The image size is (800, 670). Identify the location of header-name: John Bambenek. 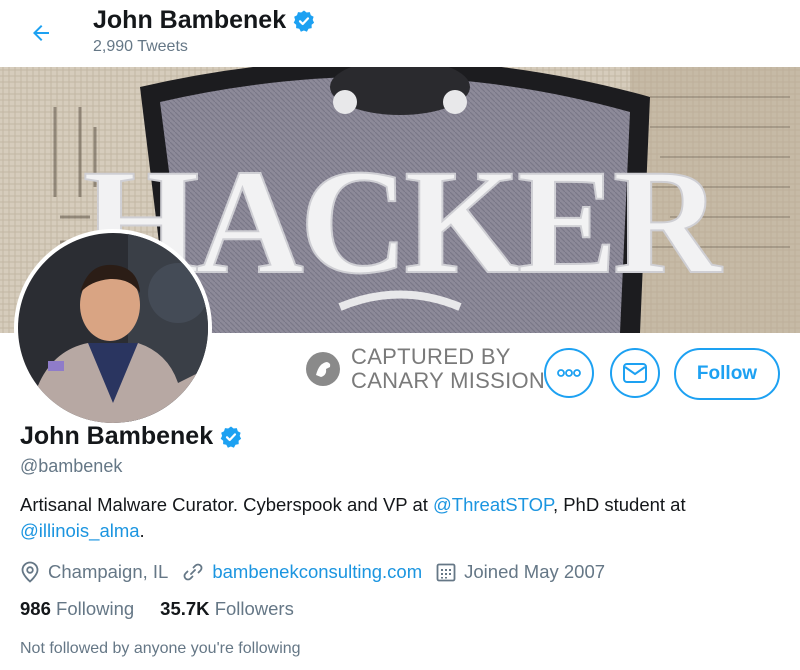
(204, 20).